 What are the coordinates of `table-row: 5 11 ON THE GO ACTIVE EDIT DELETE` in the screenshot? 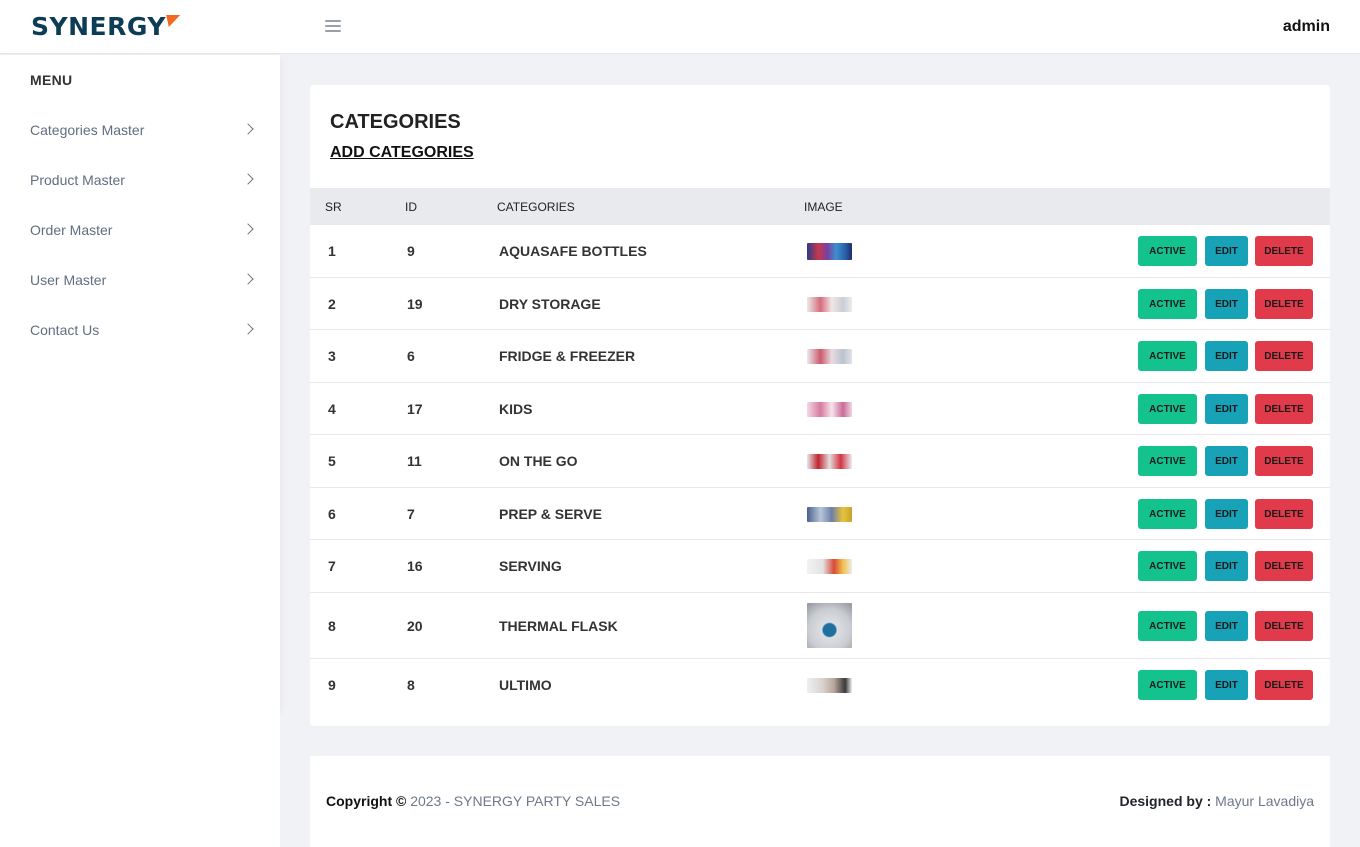 It's located at (820, 461).